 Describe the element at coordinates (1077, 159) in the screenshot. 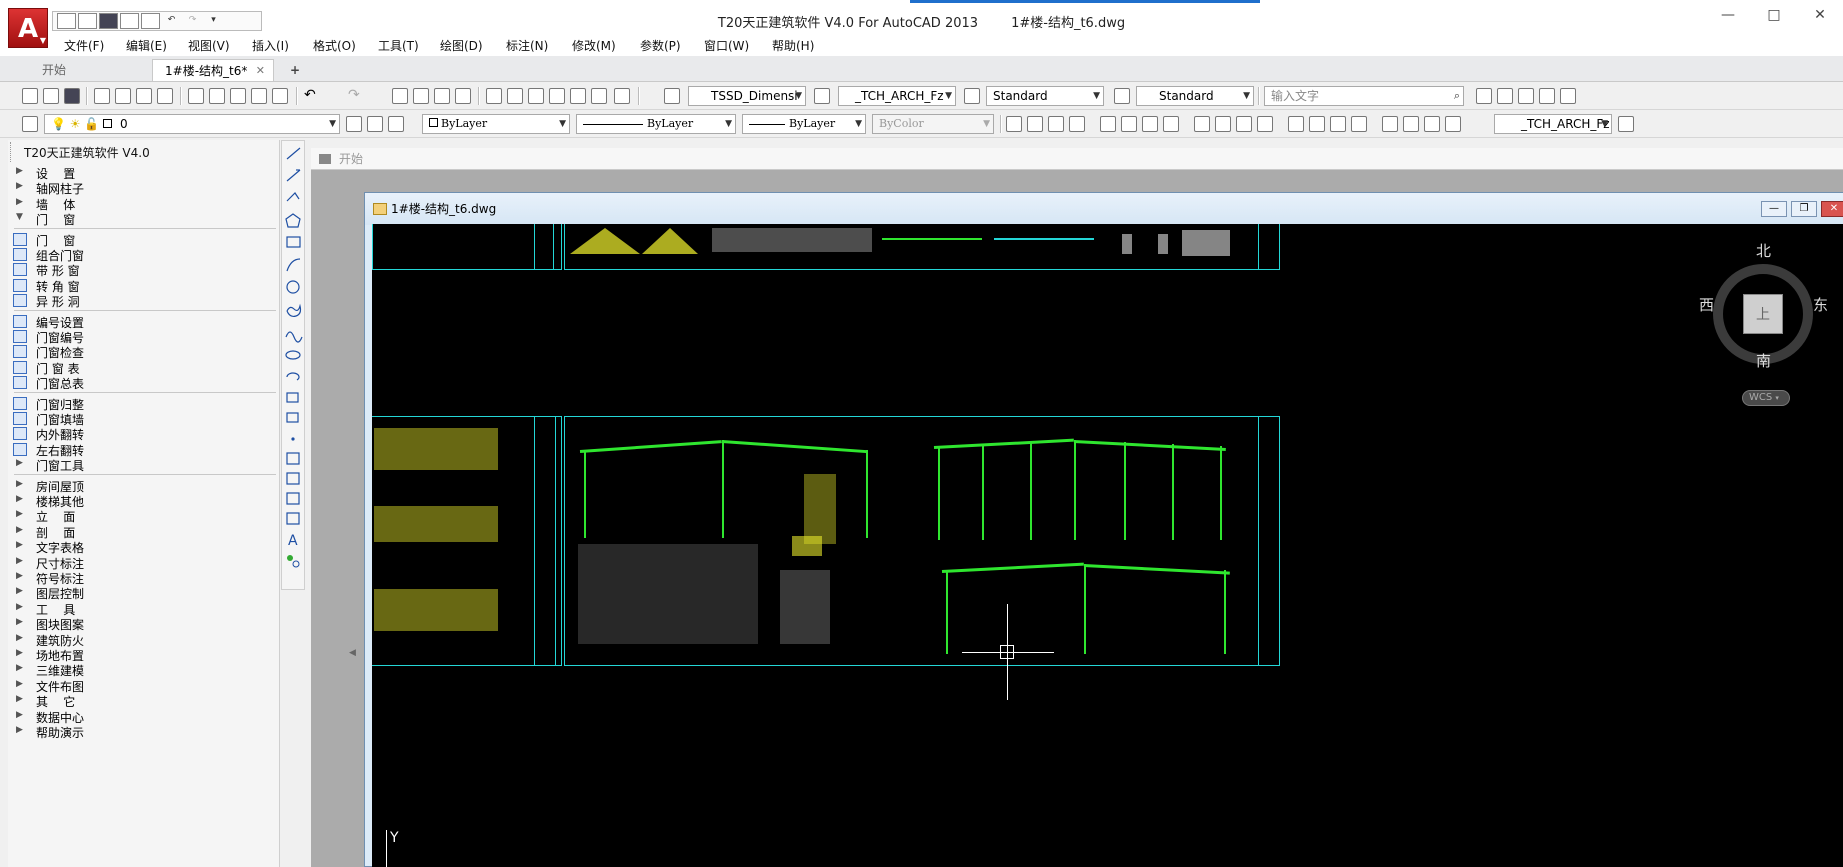

I see `mdi-start-bar: 开始` at that location.